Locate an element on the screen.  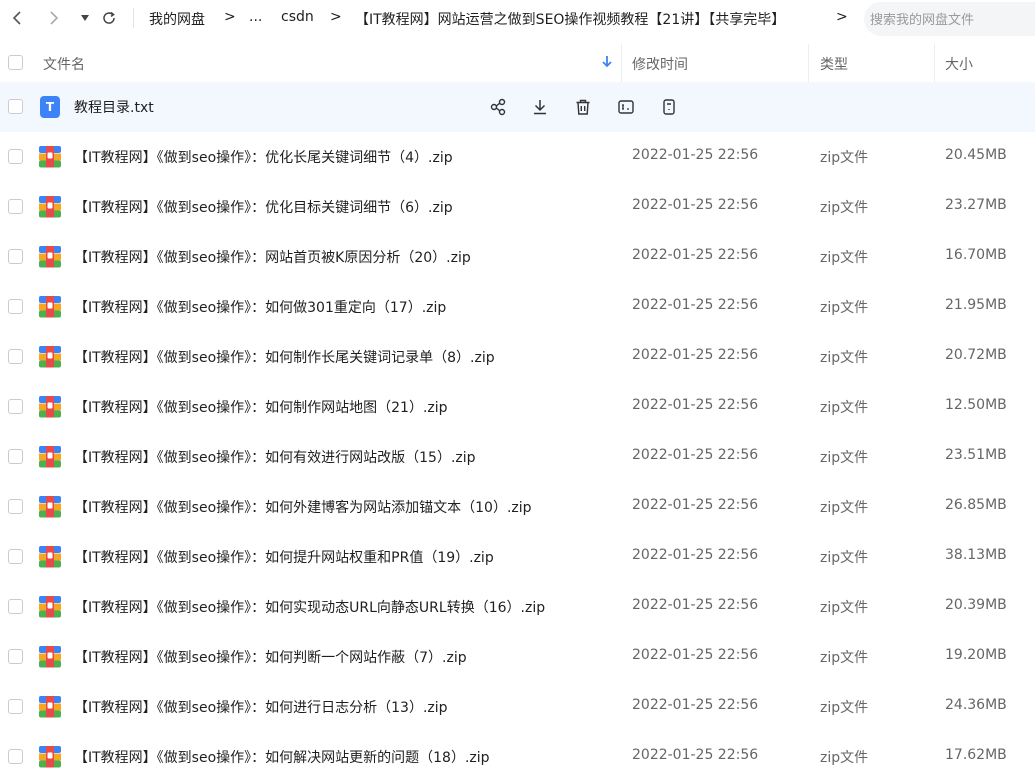
file-name: 【IT教程网】《做到seo操作》：如何提升网站权重和PR值（19）.zip is located at coordinates (284, 557).